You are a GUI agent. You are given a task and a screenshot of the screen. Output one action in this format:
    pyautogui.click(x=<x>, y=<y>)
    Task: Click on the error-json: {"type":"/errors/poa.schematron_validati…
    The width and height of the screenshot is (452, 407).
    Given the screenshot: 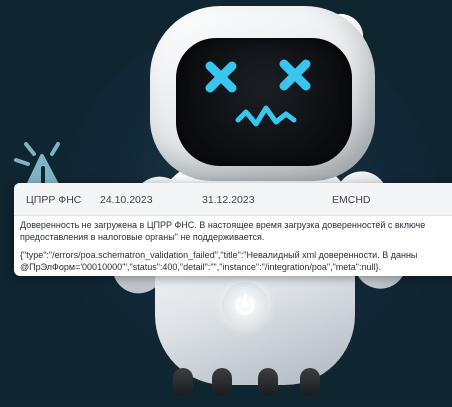 What is the action you would take?
    pyautogui.click(x=236, y=261)
    